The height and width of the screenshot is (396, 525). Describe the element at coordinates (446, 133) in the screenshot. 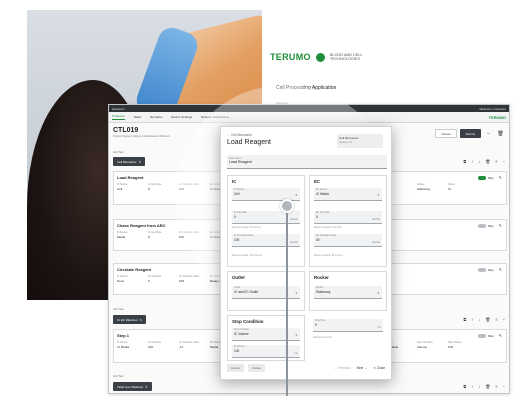

I see `cancel-button: Cancel` at that location.